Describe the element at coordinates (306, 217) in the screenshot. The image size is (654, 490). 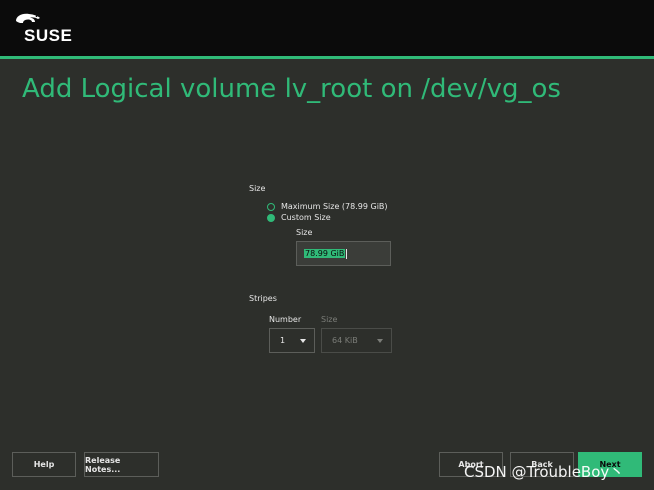
I see `custom-size-label: Custom Size` at that location.